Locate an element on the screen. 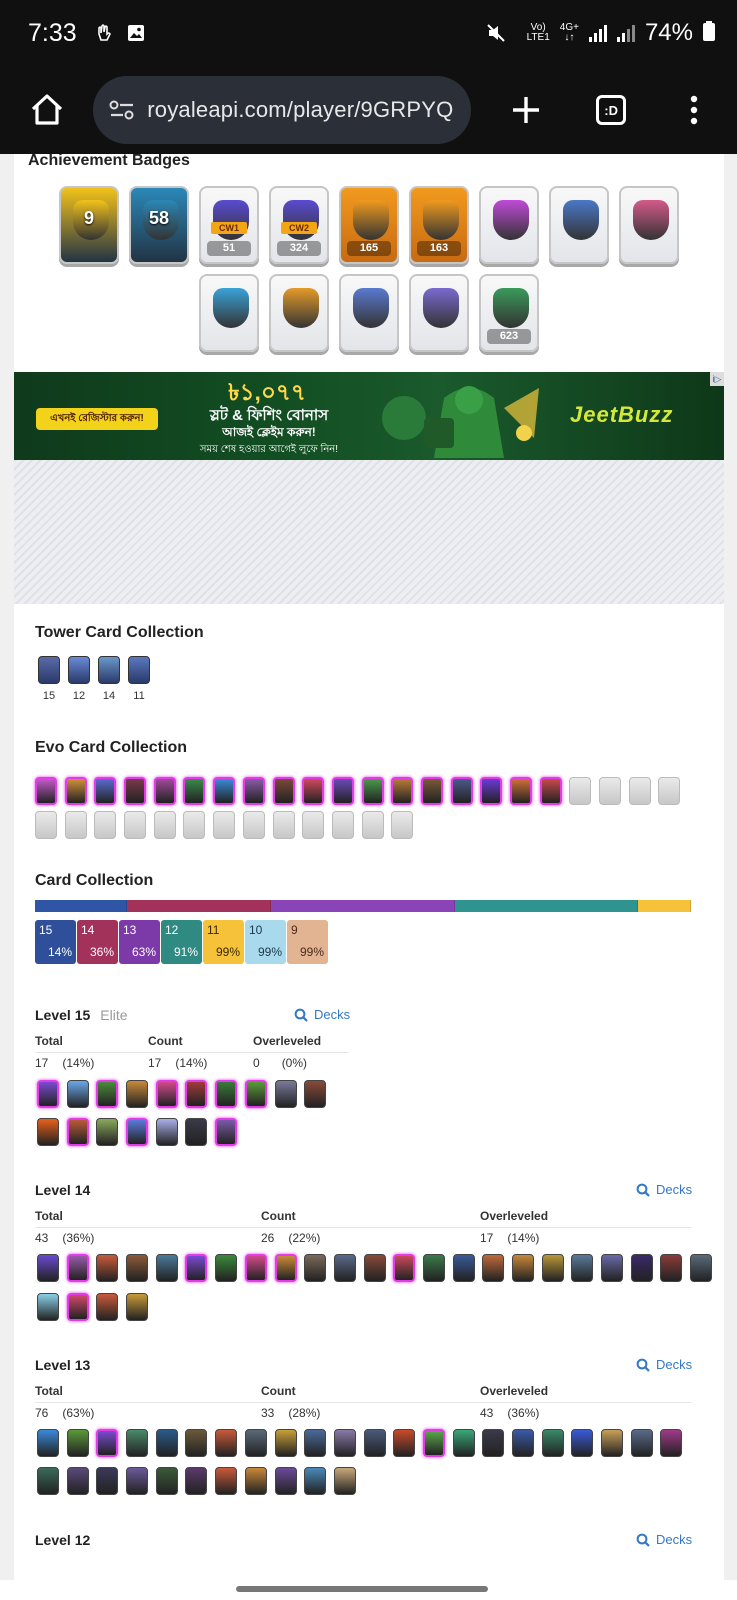 The image size is (737, 1600). chest-badge-icon is located at coordinates (649, 225).